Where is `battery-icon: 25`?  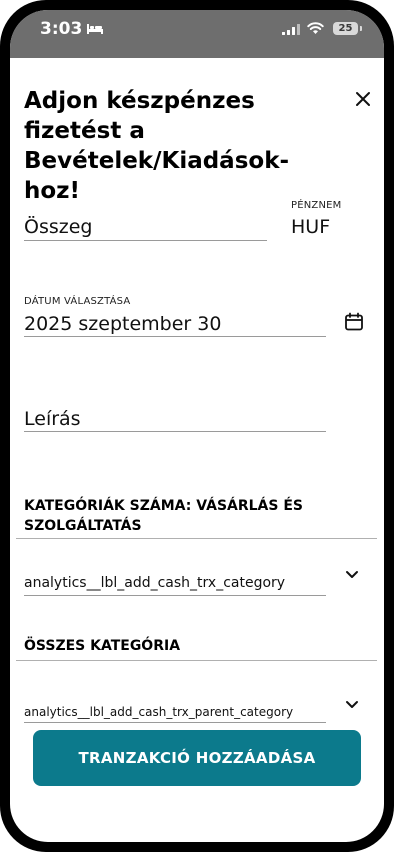 battery-icon: 25 is located at coordinates (345, 28).